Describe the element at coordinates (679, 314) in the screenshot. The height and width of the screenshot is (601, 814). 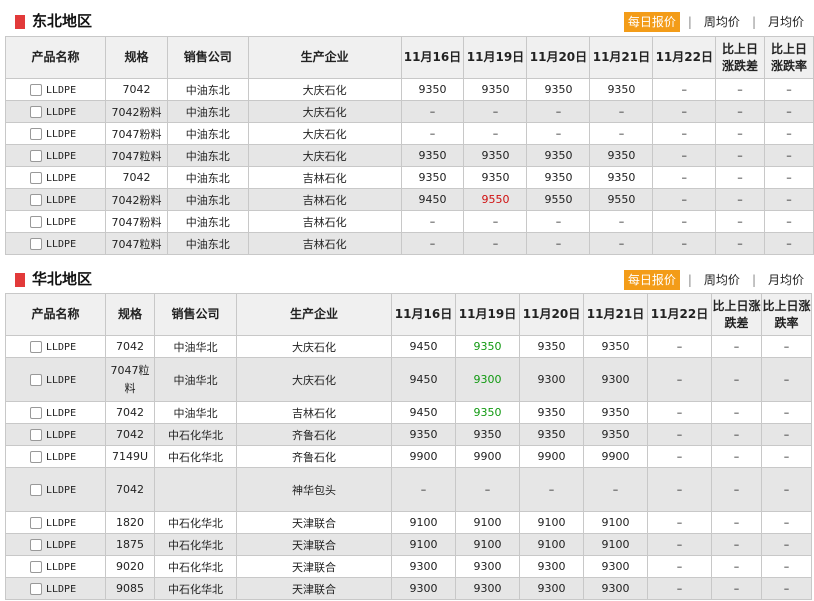
I see `header-date-5: 11月22日` at that location.